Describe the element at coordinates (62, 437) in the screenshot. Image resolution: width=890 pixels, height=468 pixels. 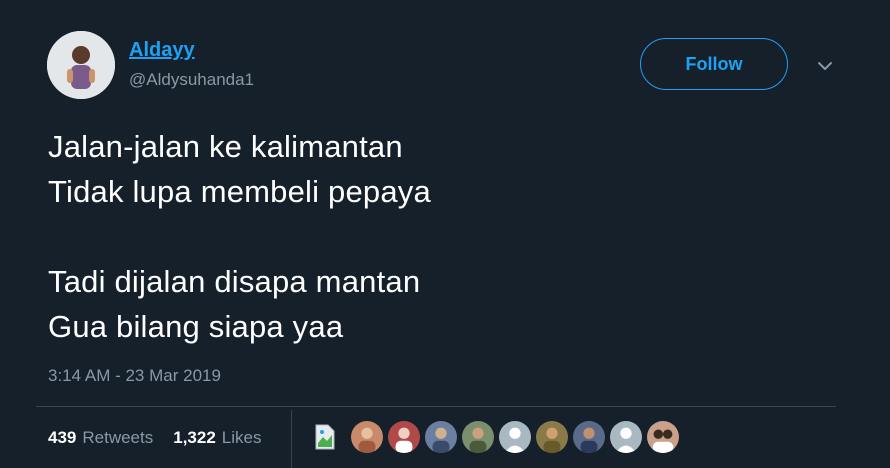
I see `retweets-count: 439` at that location.